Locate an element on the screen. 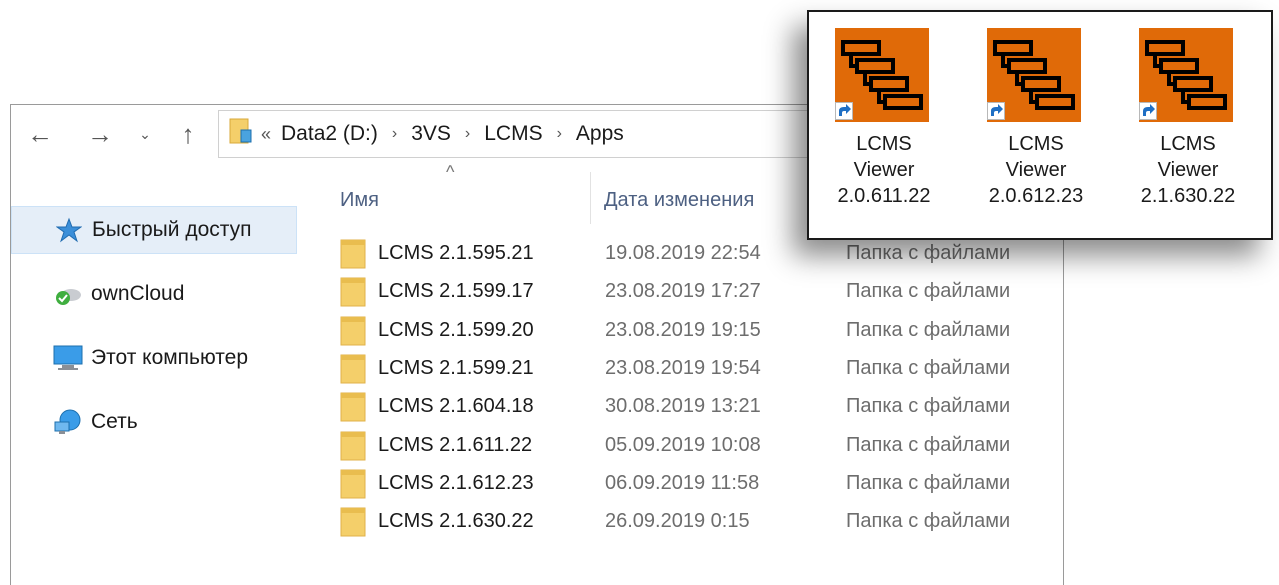  star-icon is located at coordinates (69, 230).